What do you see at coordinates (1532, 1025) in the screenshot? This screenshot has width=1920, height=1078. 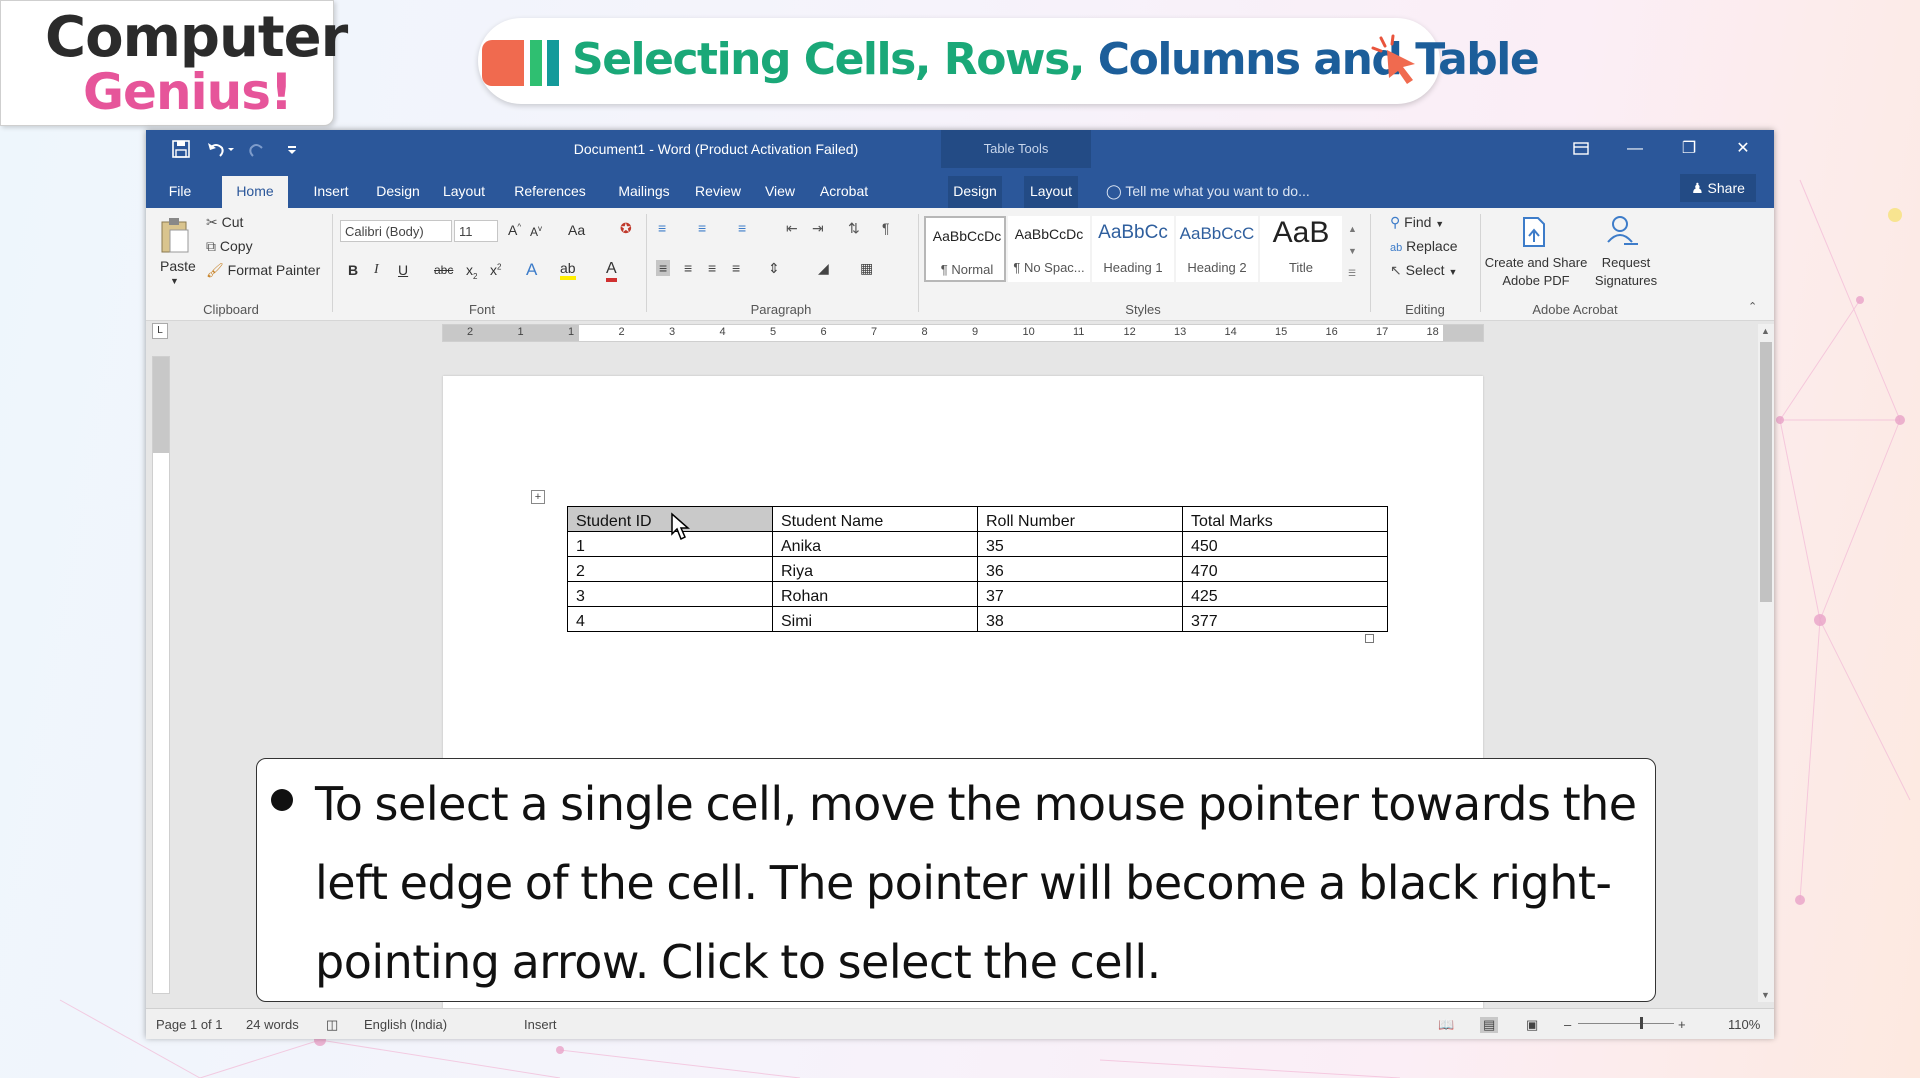 I see `web-layout-icon: ▣` at bounding box center [1532, 1025].